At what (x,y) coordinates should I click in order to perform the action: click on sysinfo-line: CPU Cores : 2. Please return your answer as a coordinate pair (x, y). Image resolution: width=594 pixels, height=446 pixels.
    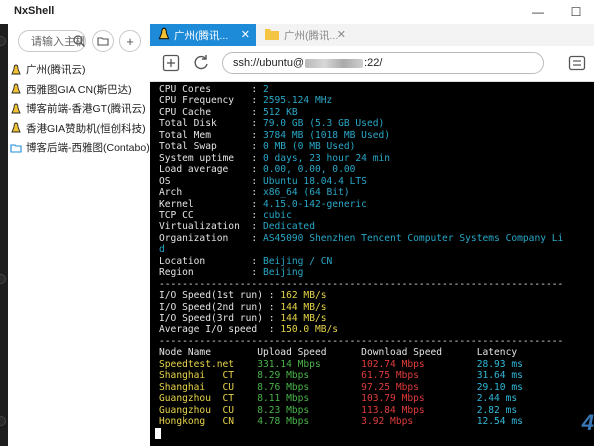
    Looking at the image, I should click on (214, 89).